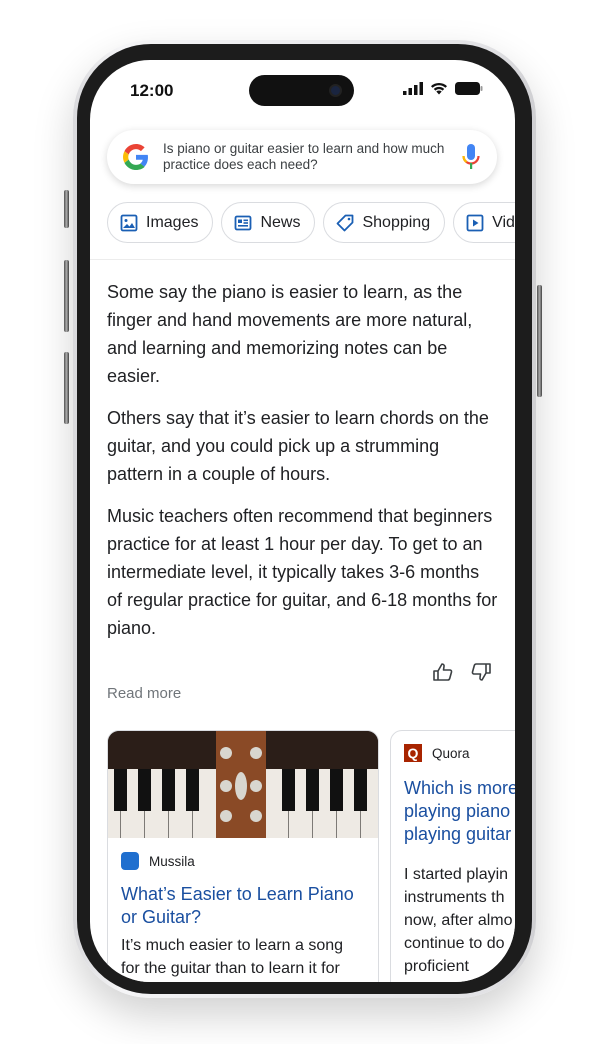 This screenshot has width=600, height=1044. Describe the element at coordinates (413, 753) in the screenshot. I see `quora-logo-icon: Q` at that location.